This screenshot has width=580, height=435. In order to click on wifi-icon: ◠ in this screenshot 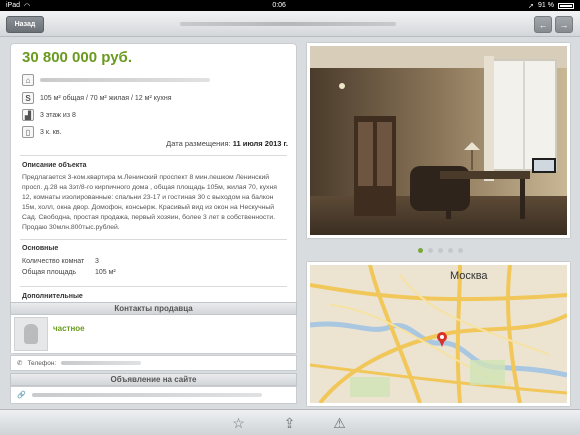, I will do `click(27, 6)`.